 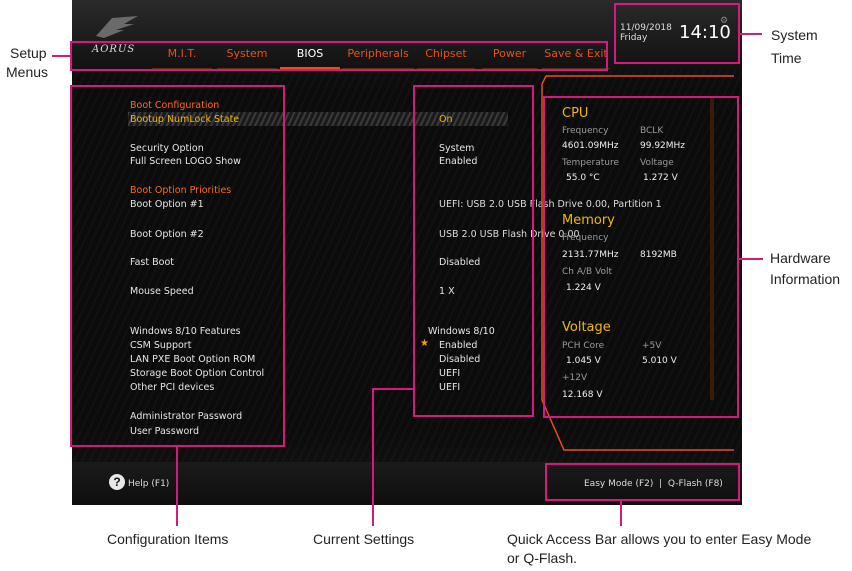 What do you see at coordinates (677, 33) in the screenshot?
I see `callout-box-system-time` at bounding box center [677, 33].